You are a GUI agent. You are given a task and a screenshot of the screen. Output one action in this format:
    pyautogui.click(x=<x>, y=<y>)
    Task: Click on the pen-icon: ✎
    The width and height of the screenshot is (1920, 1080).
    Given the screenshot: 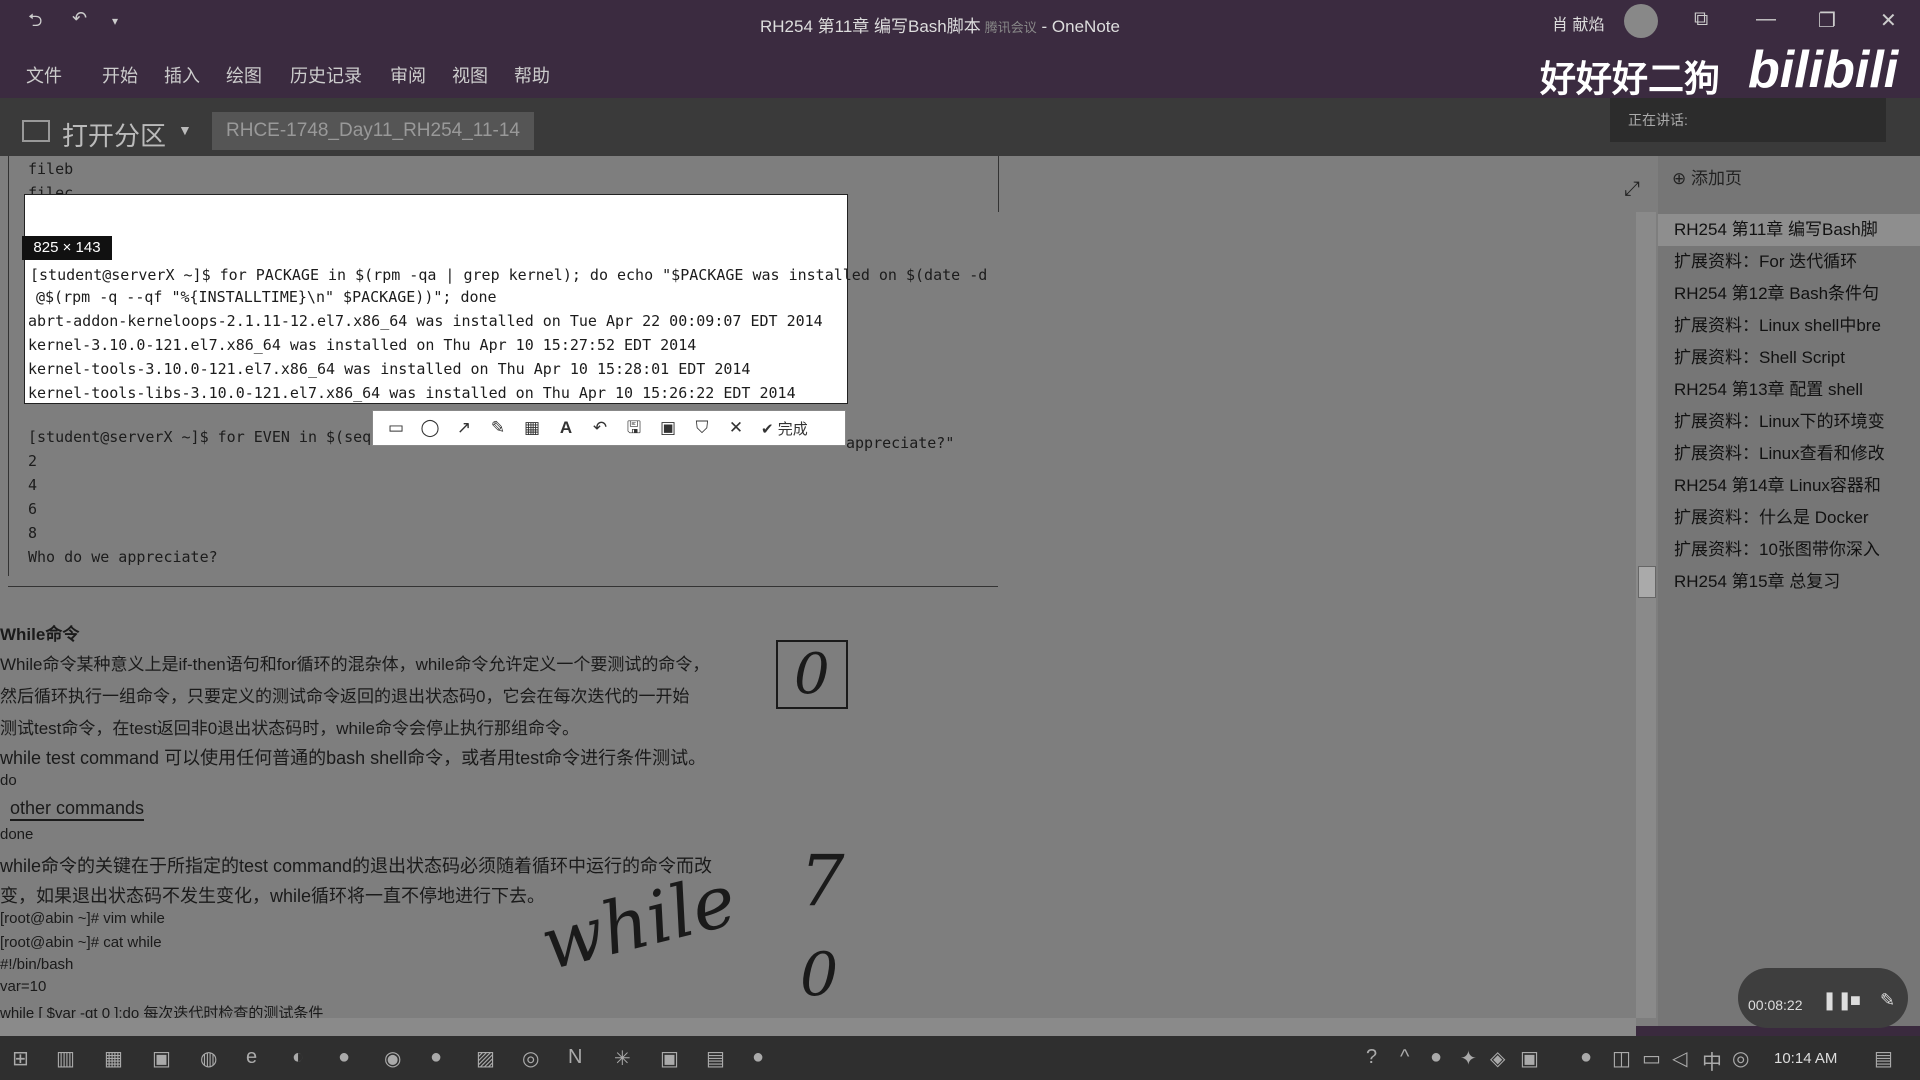 What is the action you would take?
    pyautogui.click(x=498, y=428)
    